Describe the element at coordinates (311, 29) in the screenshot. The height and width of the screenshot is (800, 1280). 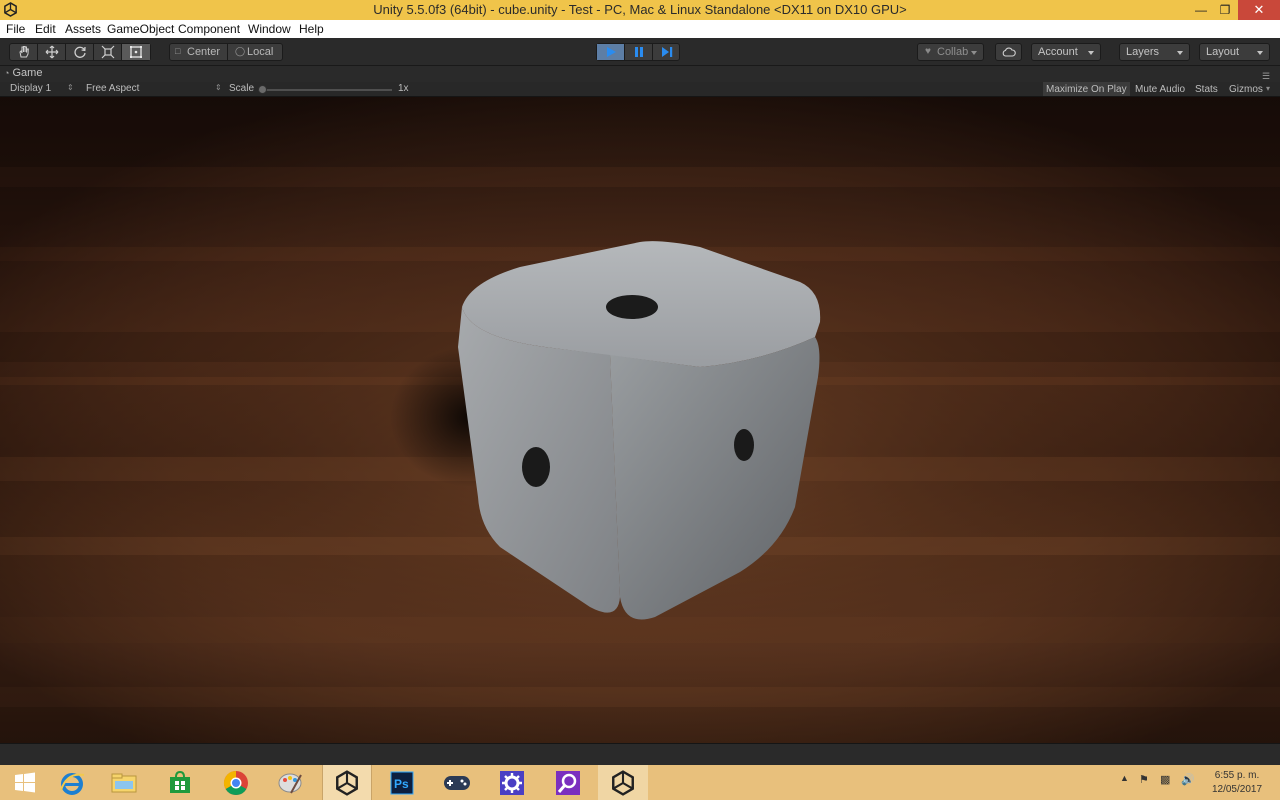
I see `menu-help: Help` at that location.